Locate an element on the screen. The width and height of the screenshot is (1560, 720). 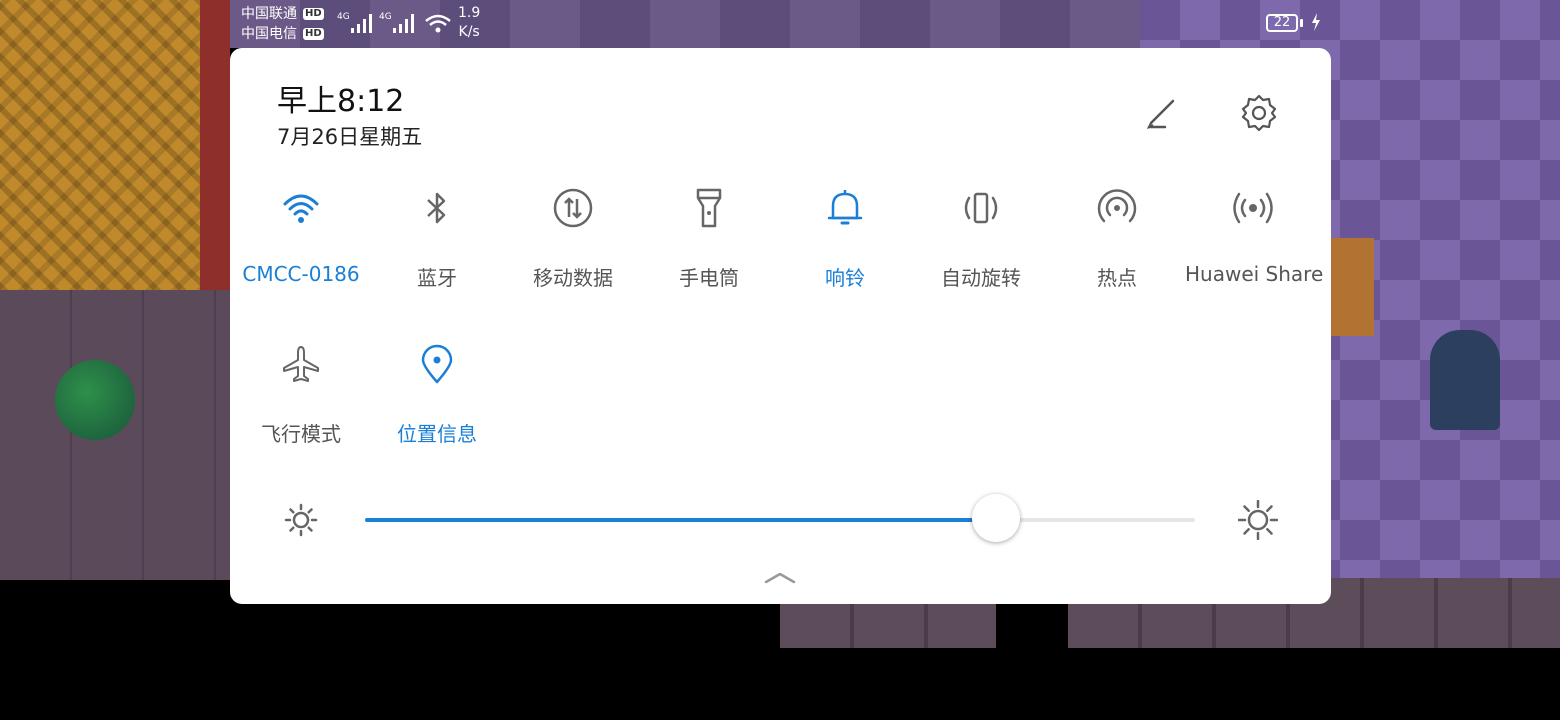
tile-label: CMCC-0186 is located at coordinates (301, 274).